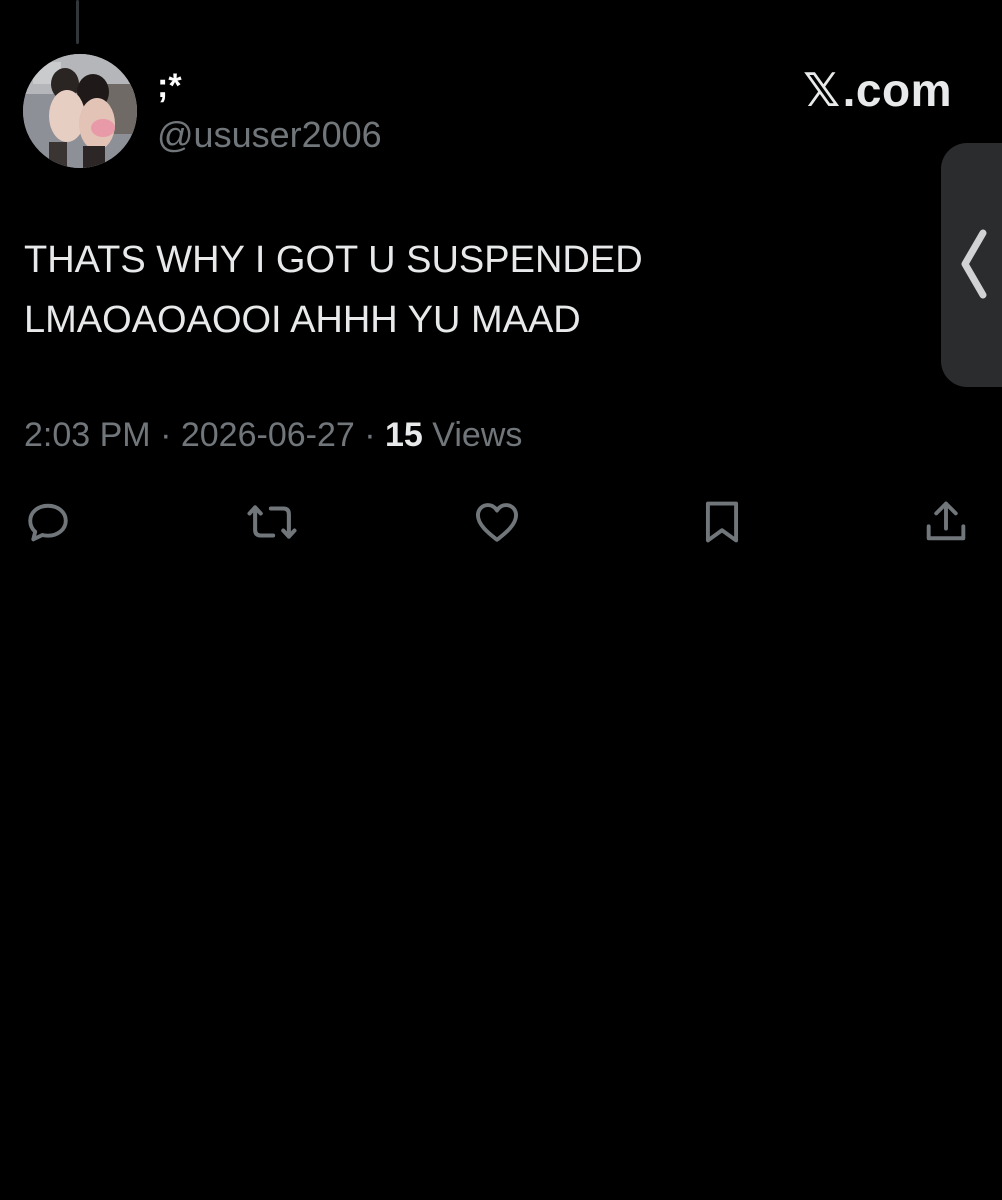 The height and width of the screenshot is (1200, 1002). I want to click on share-button, so click(946, 522).